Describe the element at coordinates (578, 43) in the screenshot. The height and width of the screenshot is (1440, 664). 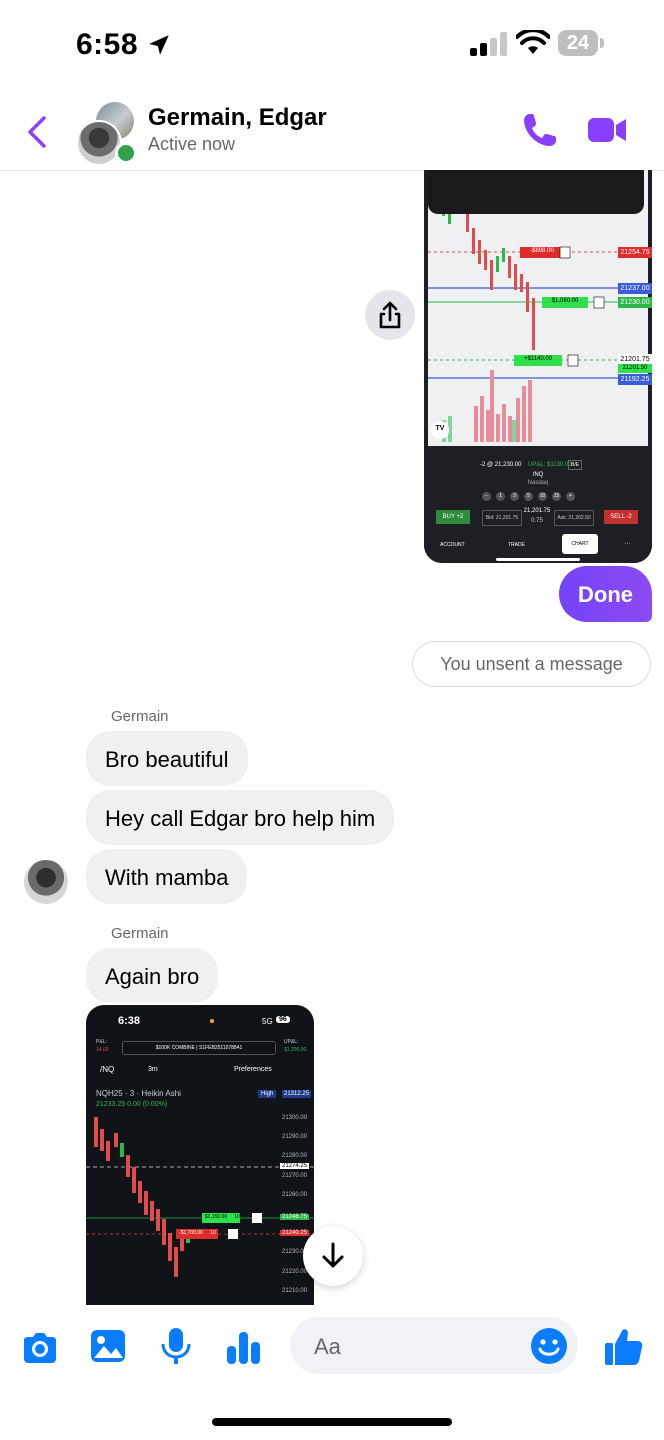
I see `battery-level: 24` at that location.